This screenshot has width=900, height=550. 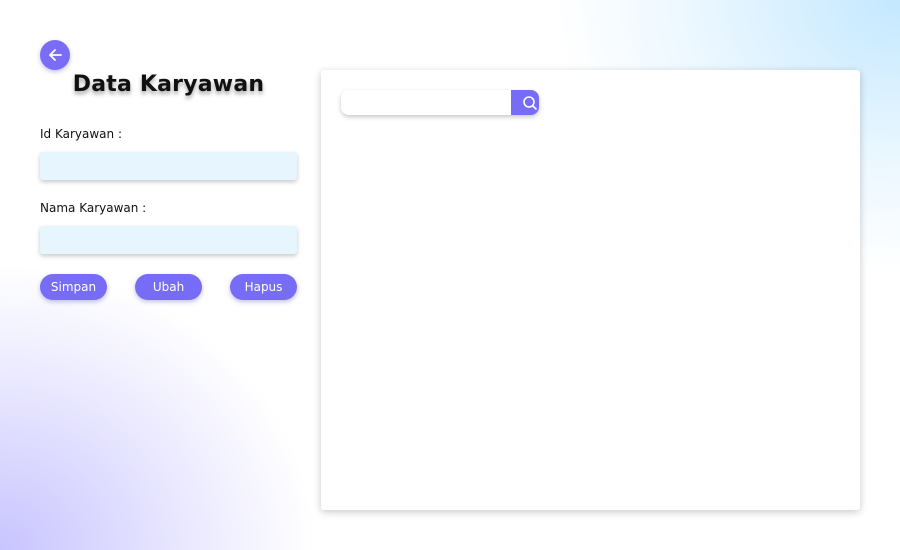 What do you see at coordinates (73, 287) in the screenshot?
I see `simpan-button: Simpan` at bounding box center [73, 287].